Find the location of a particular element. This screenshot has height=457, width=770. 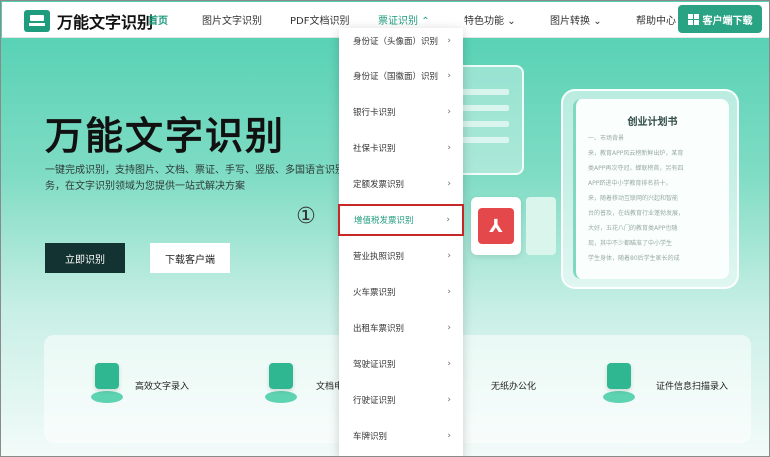

menu-item-bank-card: 银行卡识别 › is located at coordinates (401, 112).